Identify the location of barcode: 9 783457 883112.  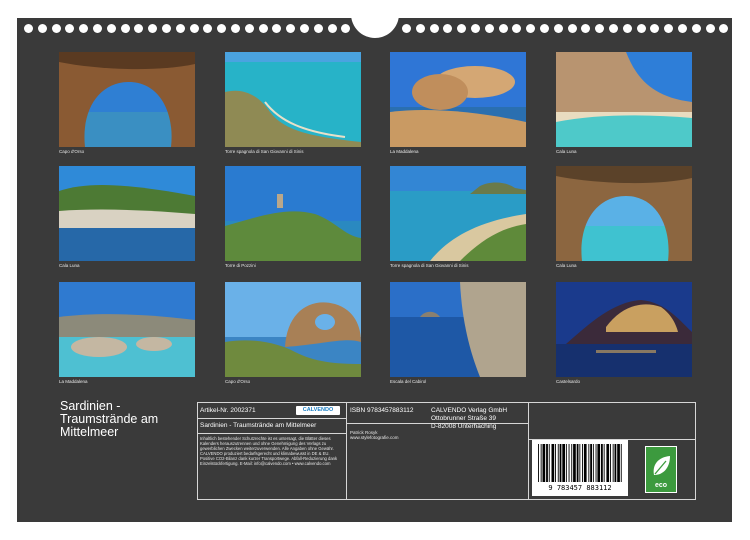
(580, 468).